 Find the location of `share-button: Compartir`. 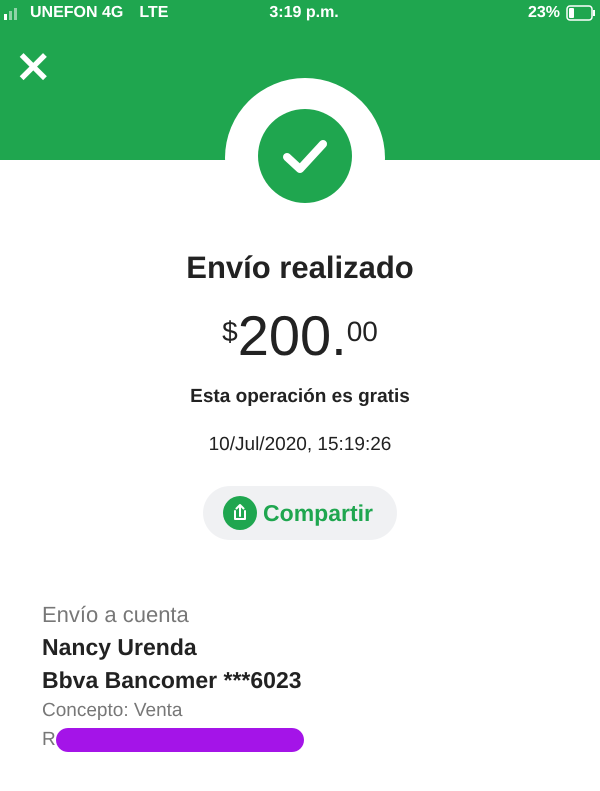

share-button: Compartir is located at coordinates (300, 513).